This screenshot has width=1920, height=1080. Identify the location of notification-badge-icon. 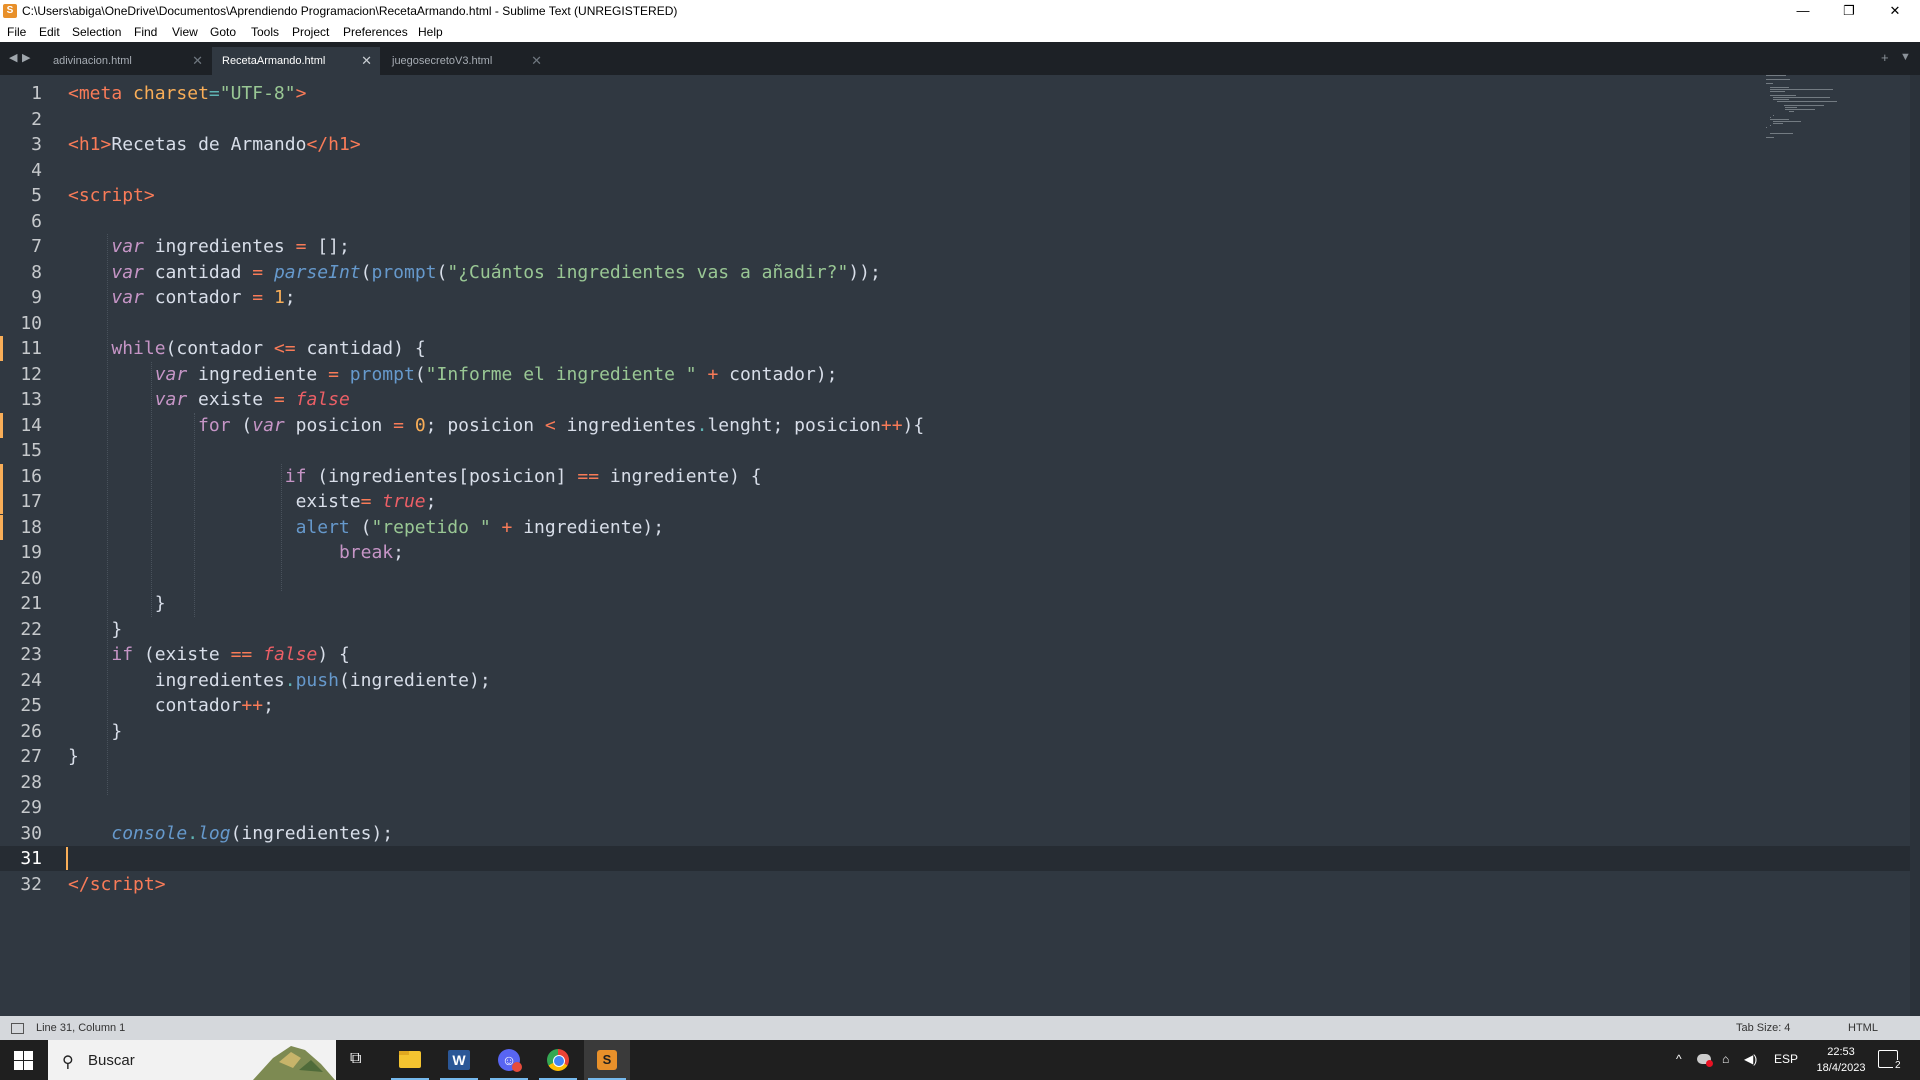
(517, 1067).